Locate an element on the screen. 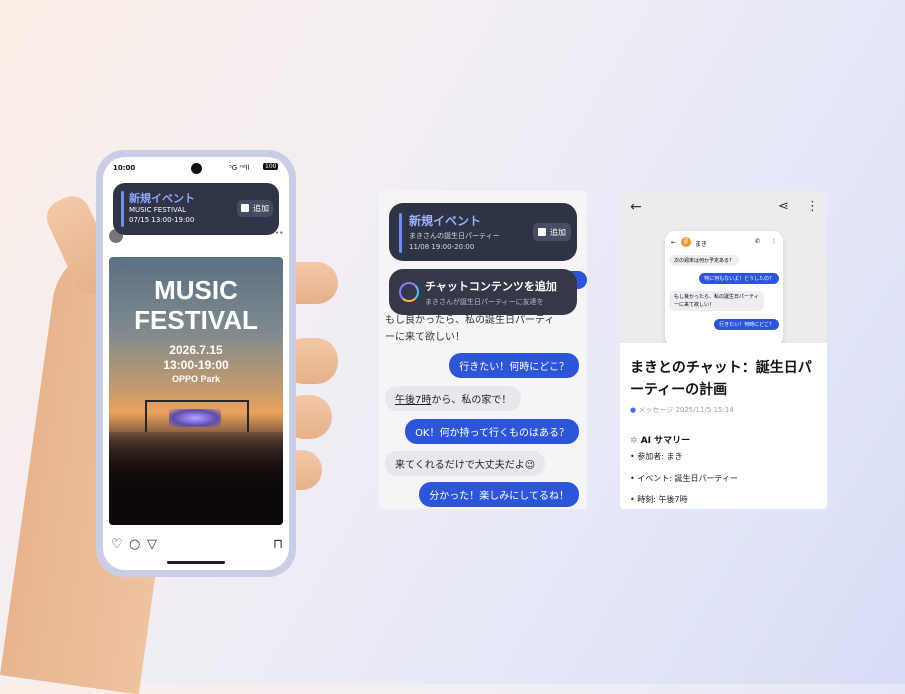 This screenshot has width=905, height=694. time-link: 午後7時 is located at coordinates (413, 400).